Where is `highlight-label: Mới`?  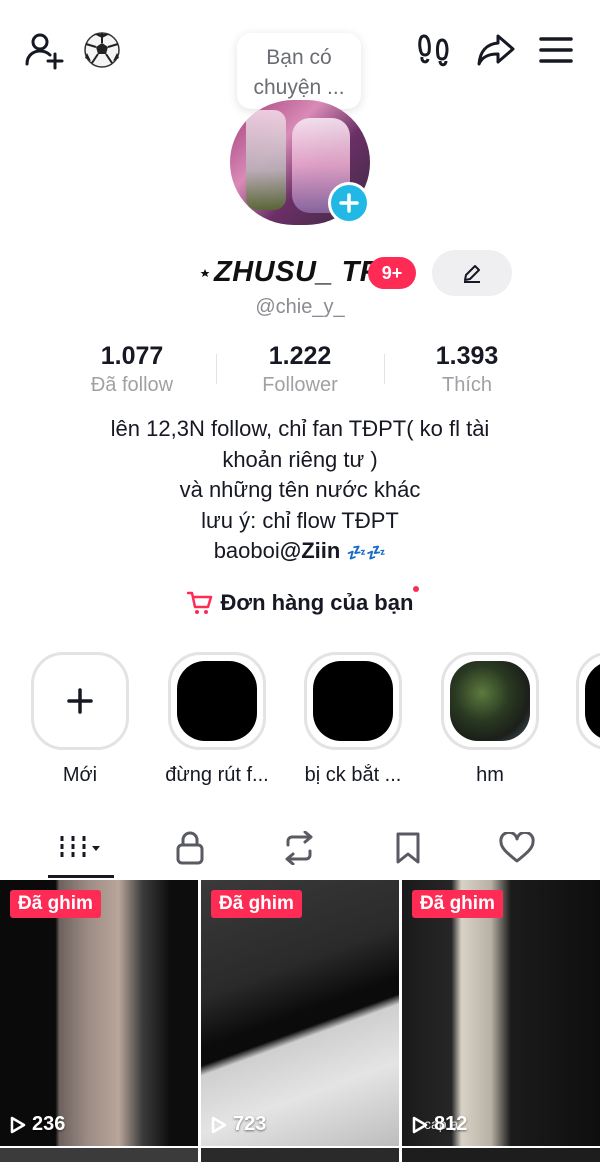
highlight-label: Mới is located at coordinates (80, 775).